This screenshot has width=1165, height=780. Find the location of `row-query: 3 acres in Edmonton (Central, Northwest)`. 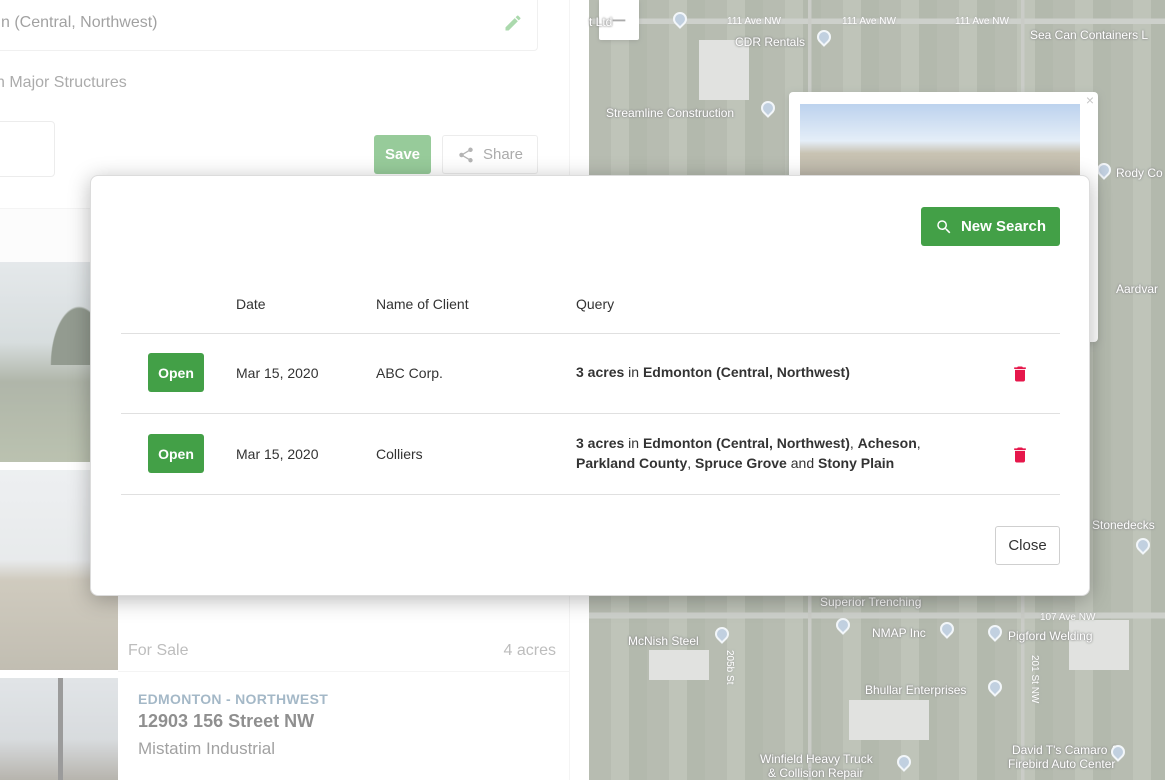

row-query: 3 acres in Edmonton (Central, Northwest) is located at coordinates (756, 372).